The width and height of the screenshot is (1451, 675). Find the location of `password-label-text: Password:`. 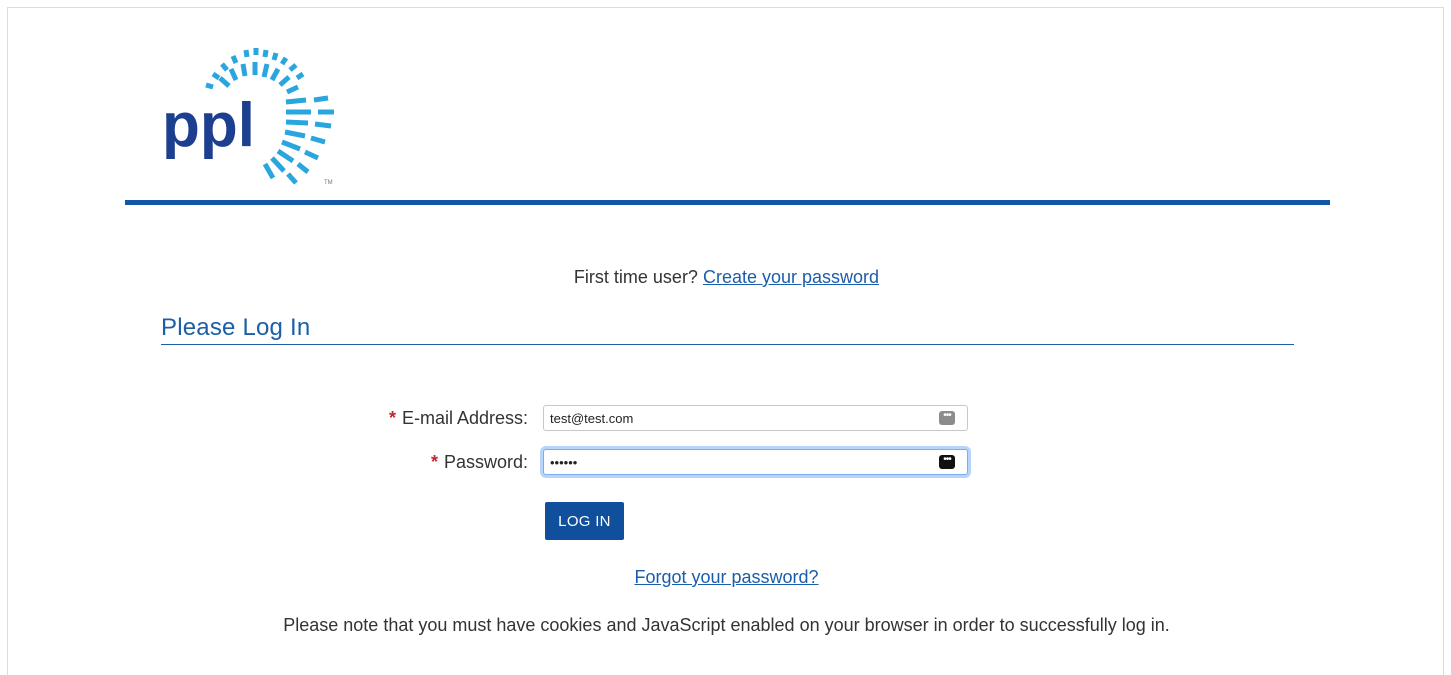

password-label-text: Password: is located at coordinates (485, 462).